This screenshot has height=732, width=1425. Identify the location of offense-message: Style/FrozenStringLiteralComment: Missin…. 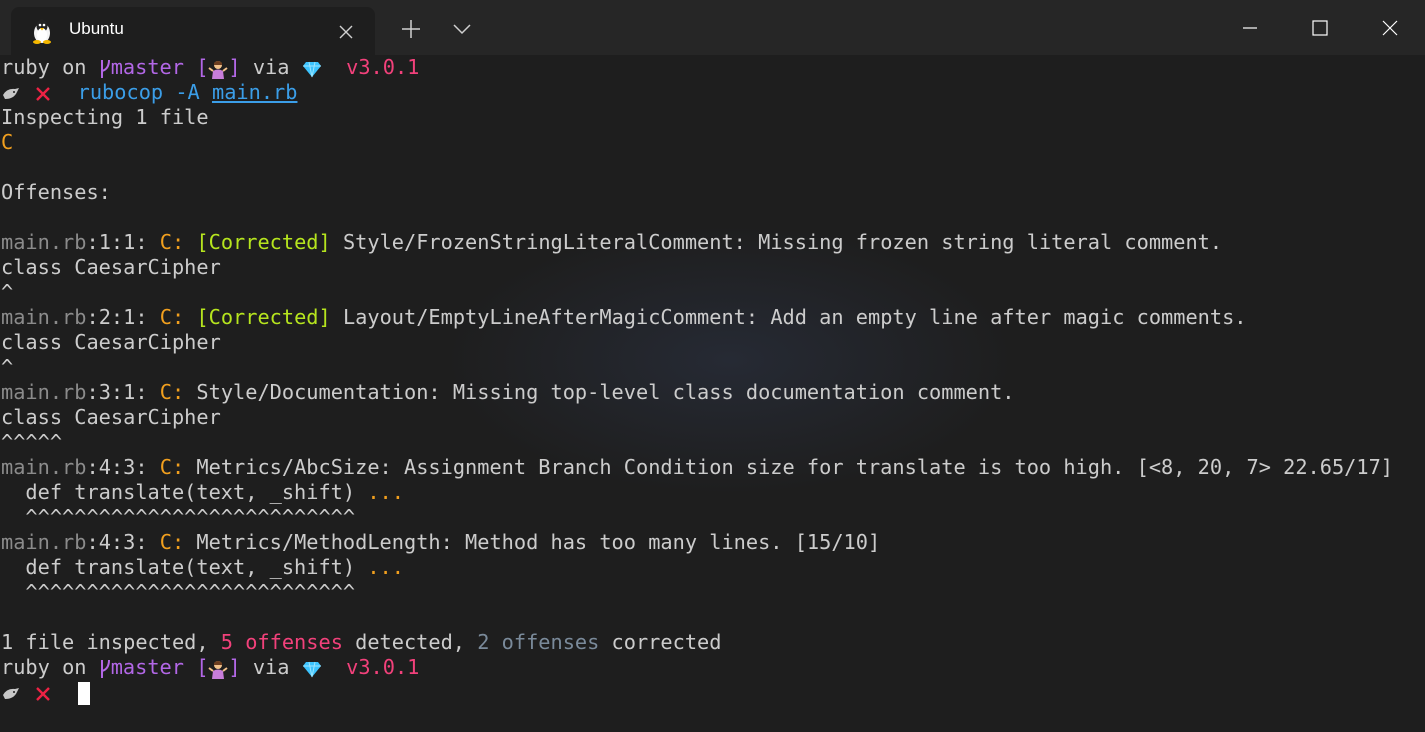
(782, 242).